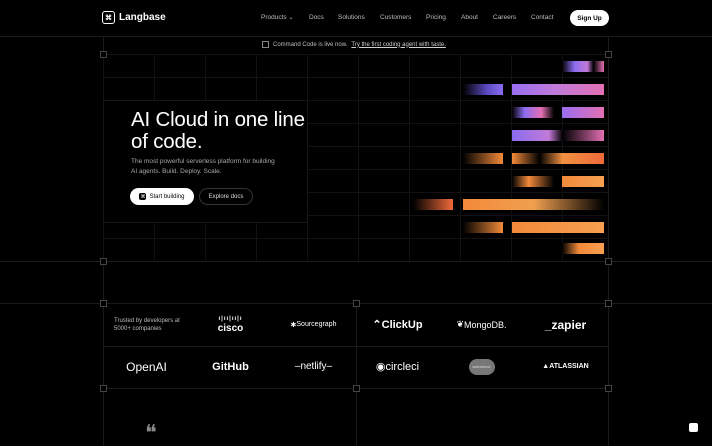 Image resolution: width=712 pixels, height=446 pixels. What do you see at coordinates (546, 366) in the screenshot?
I see `atlassian-icon: ▲` at bounding box center [546, 366].